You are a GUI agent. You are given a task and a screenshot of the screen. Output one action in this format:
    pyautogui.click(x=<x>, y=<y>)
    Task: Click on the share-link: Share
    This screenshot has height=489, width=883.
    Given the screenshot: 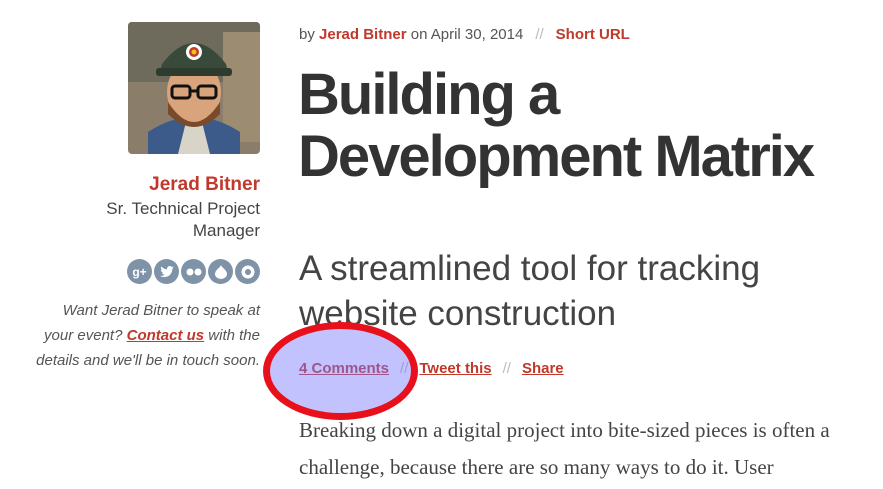 What is the action you would take?
    pyautogui.click(x=543, y=368)
    